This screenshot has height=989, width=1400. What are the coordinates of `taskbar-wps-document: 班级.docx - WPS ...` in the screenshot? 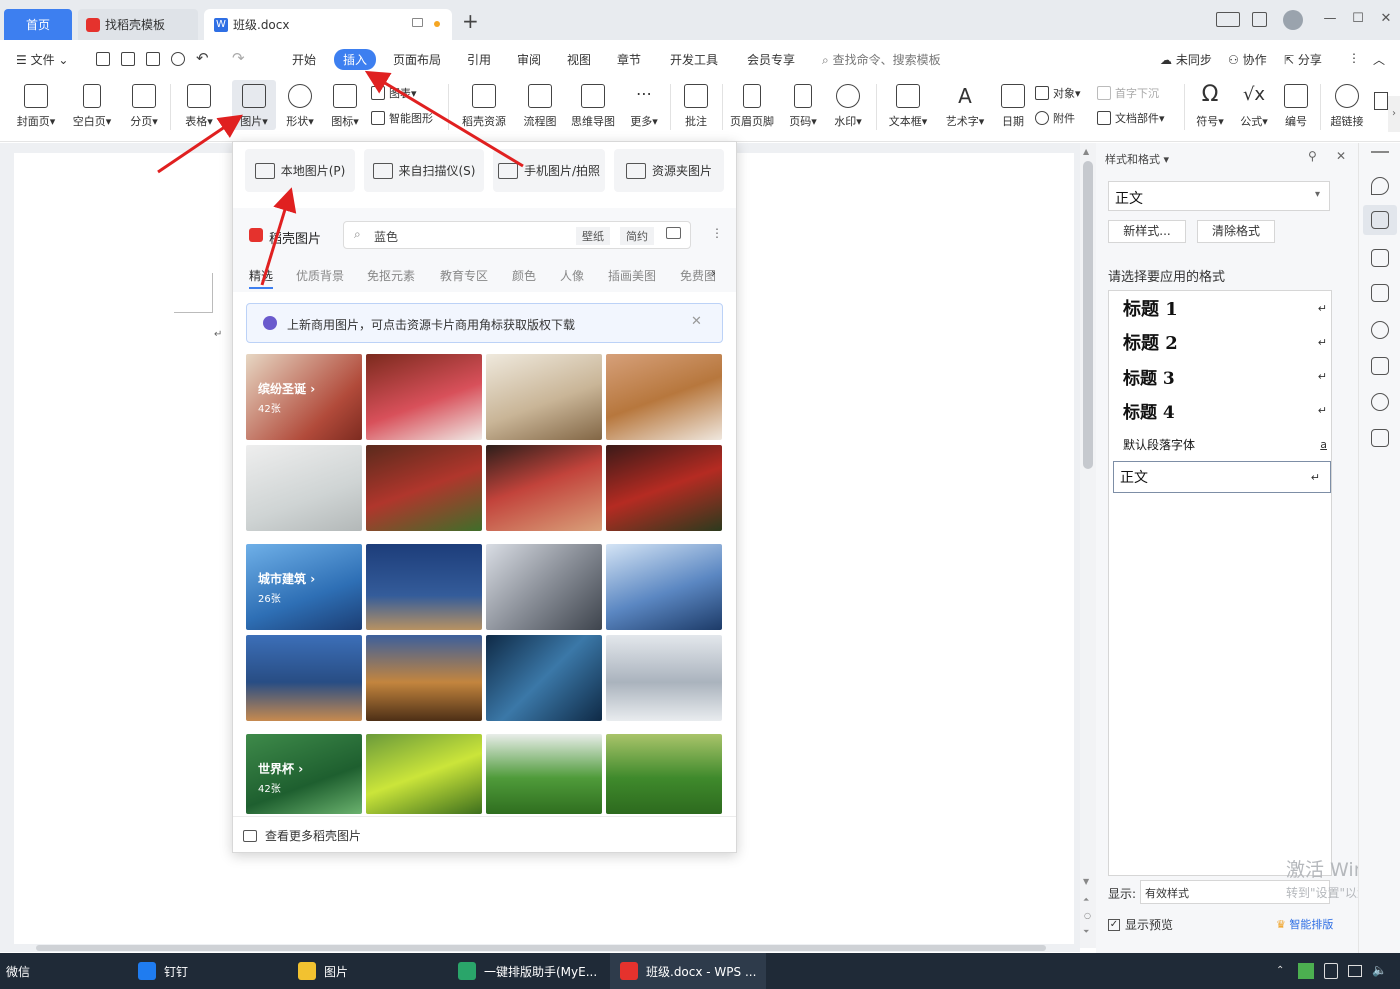 It's located at (688, 971).